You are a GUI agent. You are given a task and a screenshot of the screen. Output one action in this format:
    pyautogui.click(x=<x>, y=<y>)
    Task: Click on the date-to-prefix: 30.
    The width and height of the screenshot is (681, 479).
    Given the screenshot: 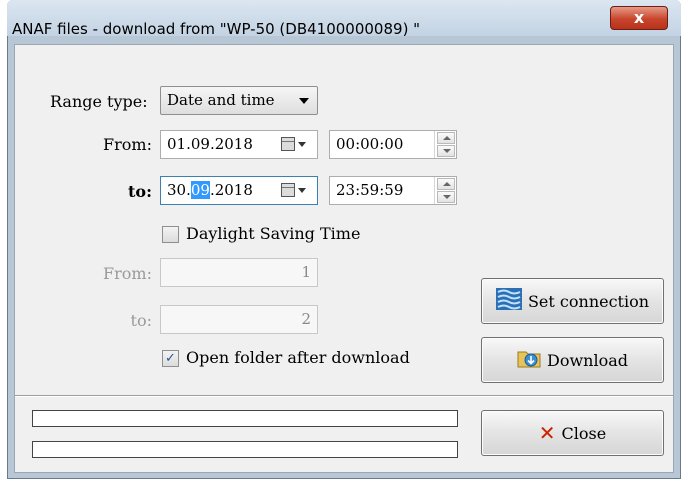 What is the action you would take?
    pyautogui.click(x=179, y=190)
    